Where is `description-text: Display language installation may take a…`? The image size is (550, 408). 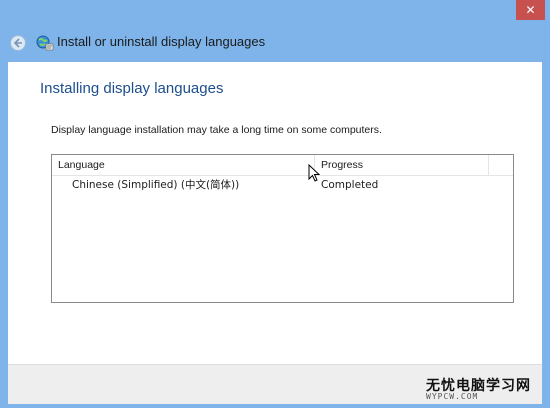 description-text: Display language installation may take a… is located at coordinates (216, 130).